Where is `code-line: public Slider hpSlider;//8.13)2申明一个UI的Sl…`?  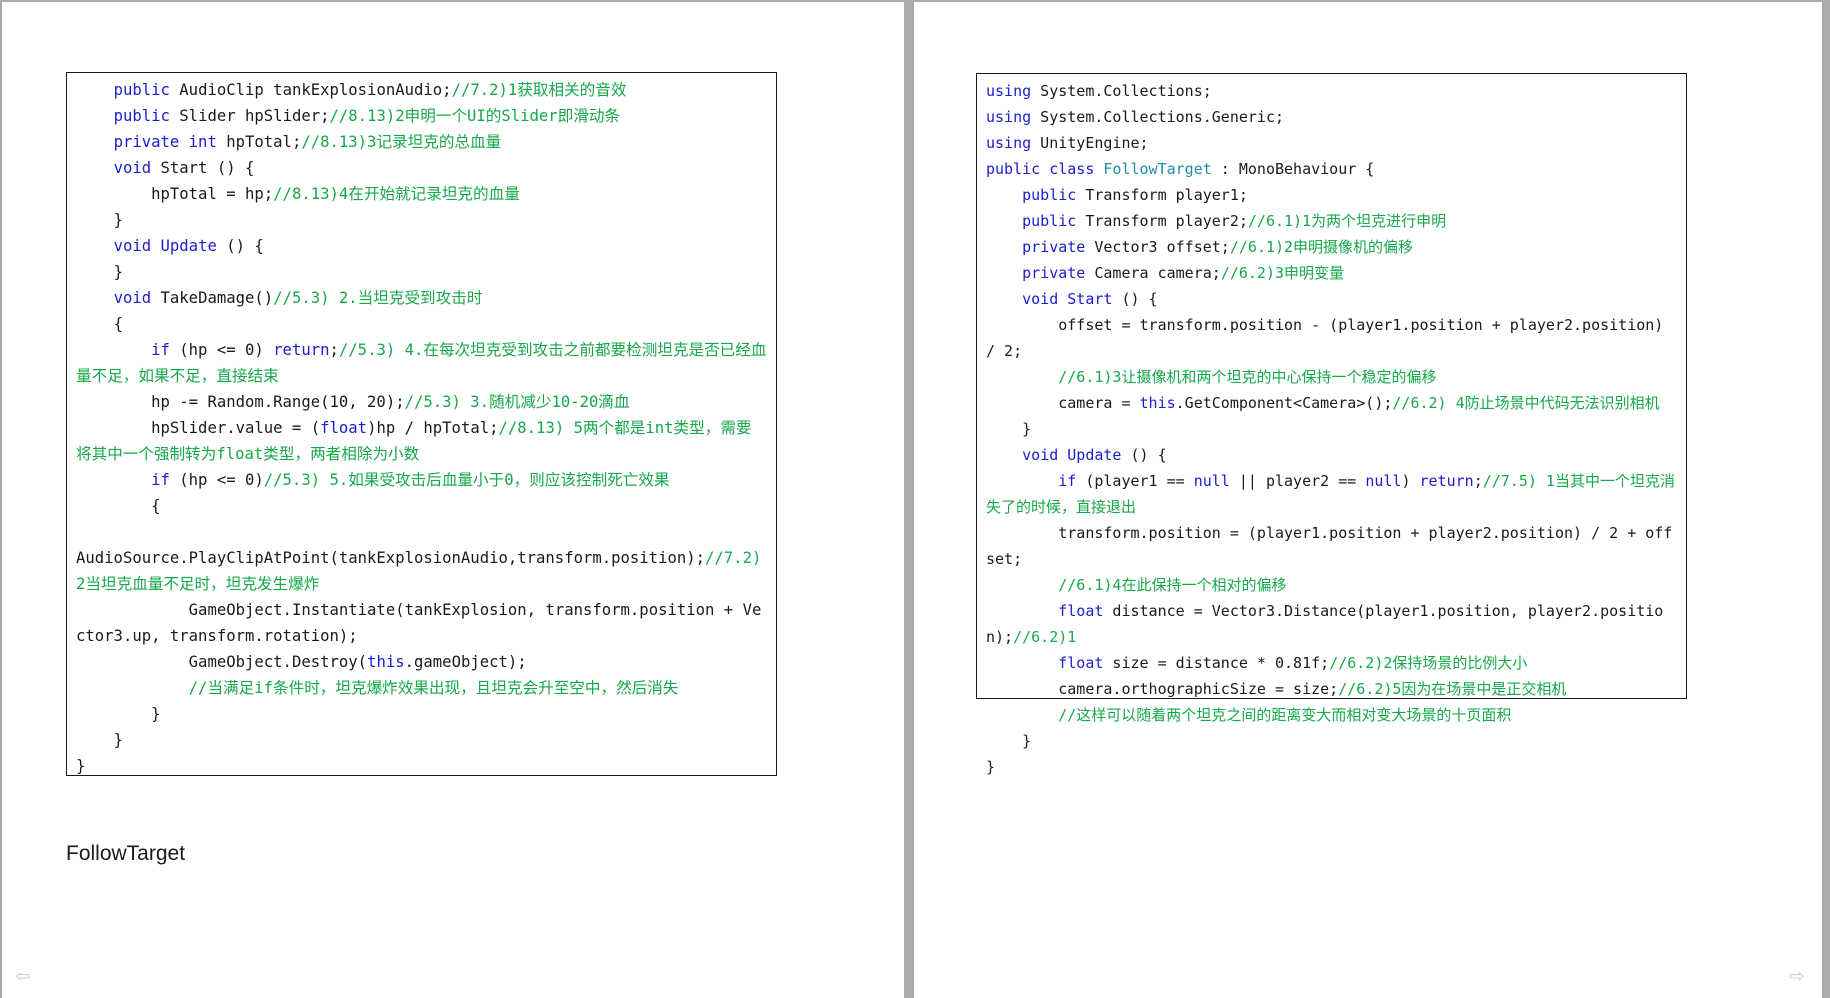
code-line: public Slider hpSlider;//8.13)2申明一个UI的Sl… is located at coordinates (421, 116).